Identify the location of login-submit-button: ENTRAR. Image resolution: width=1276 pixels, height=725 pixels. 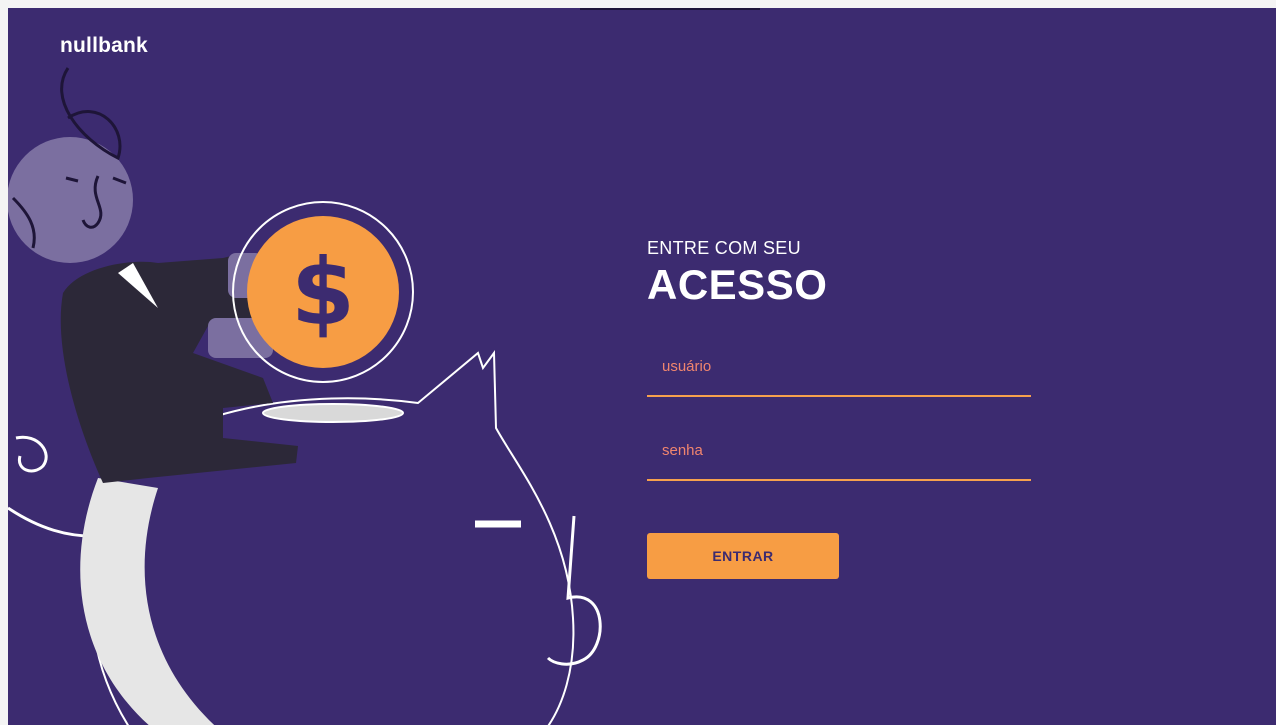
(743, 556).